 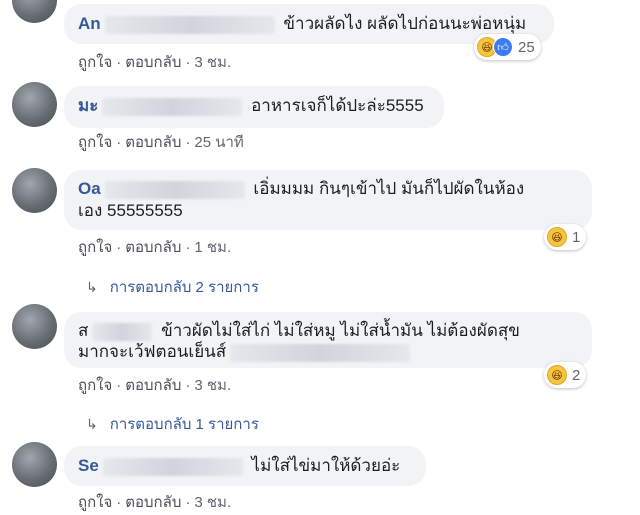 What do you see at coordinates (245, 466) in the screenshot?
I see `comment-bubble: Se ไม่ใส่ไข่มาให้ด้วยอ่ะ` at bounding box center [245, 466].